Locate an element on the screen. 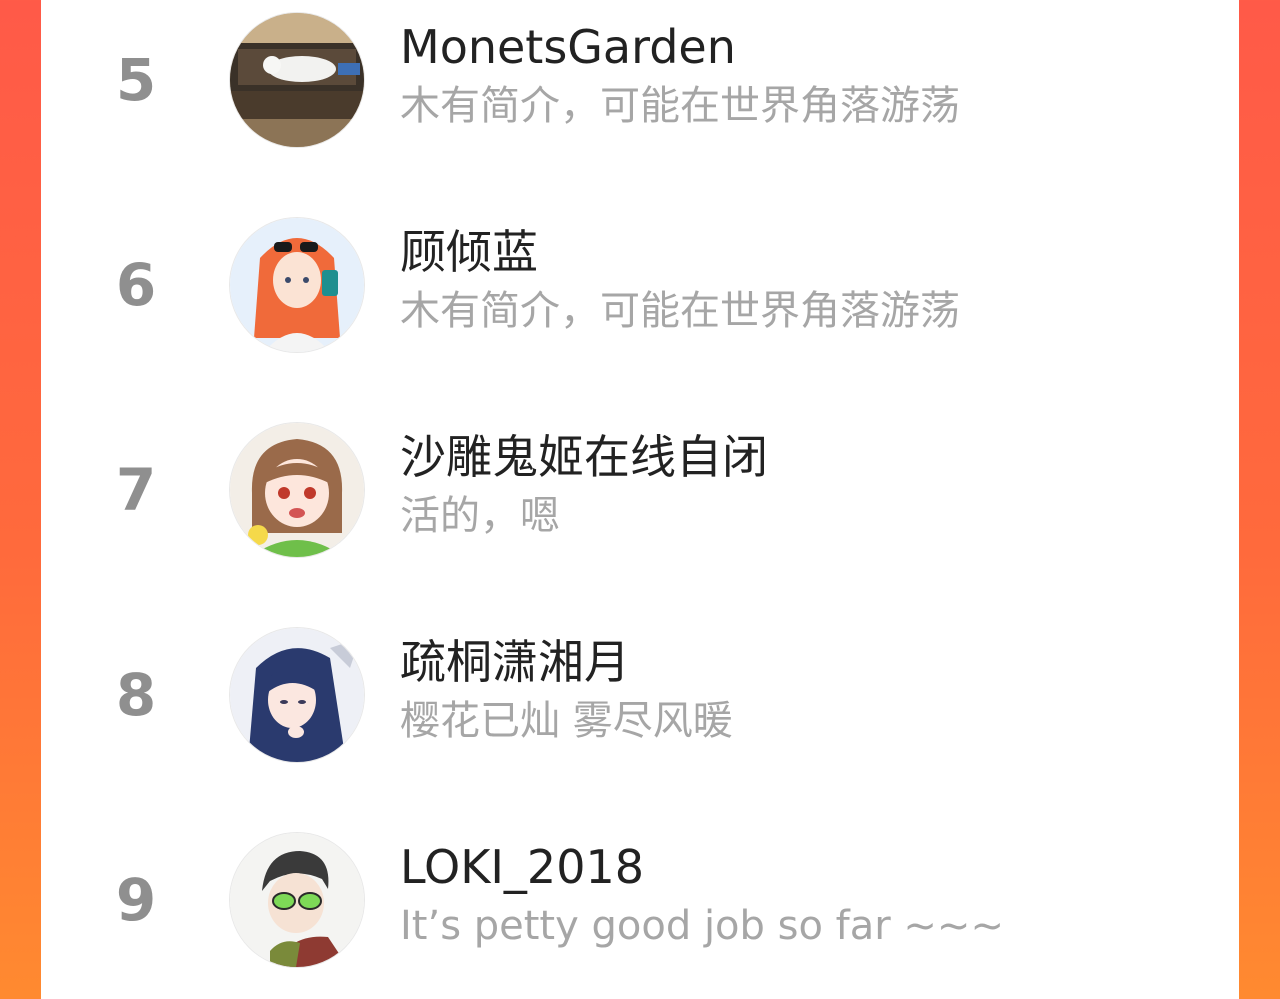 This screenshot has width=1280, height=999. user-name: 顾倾蓝 is located at coordinates (469, 252).